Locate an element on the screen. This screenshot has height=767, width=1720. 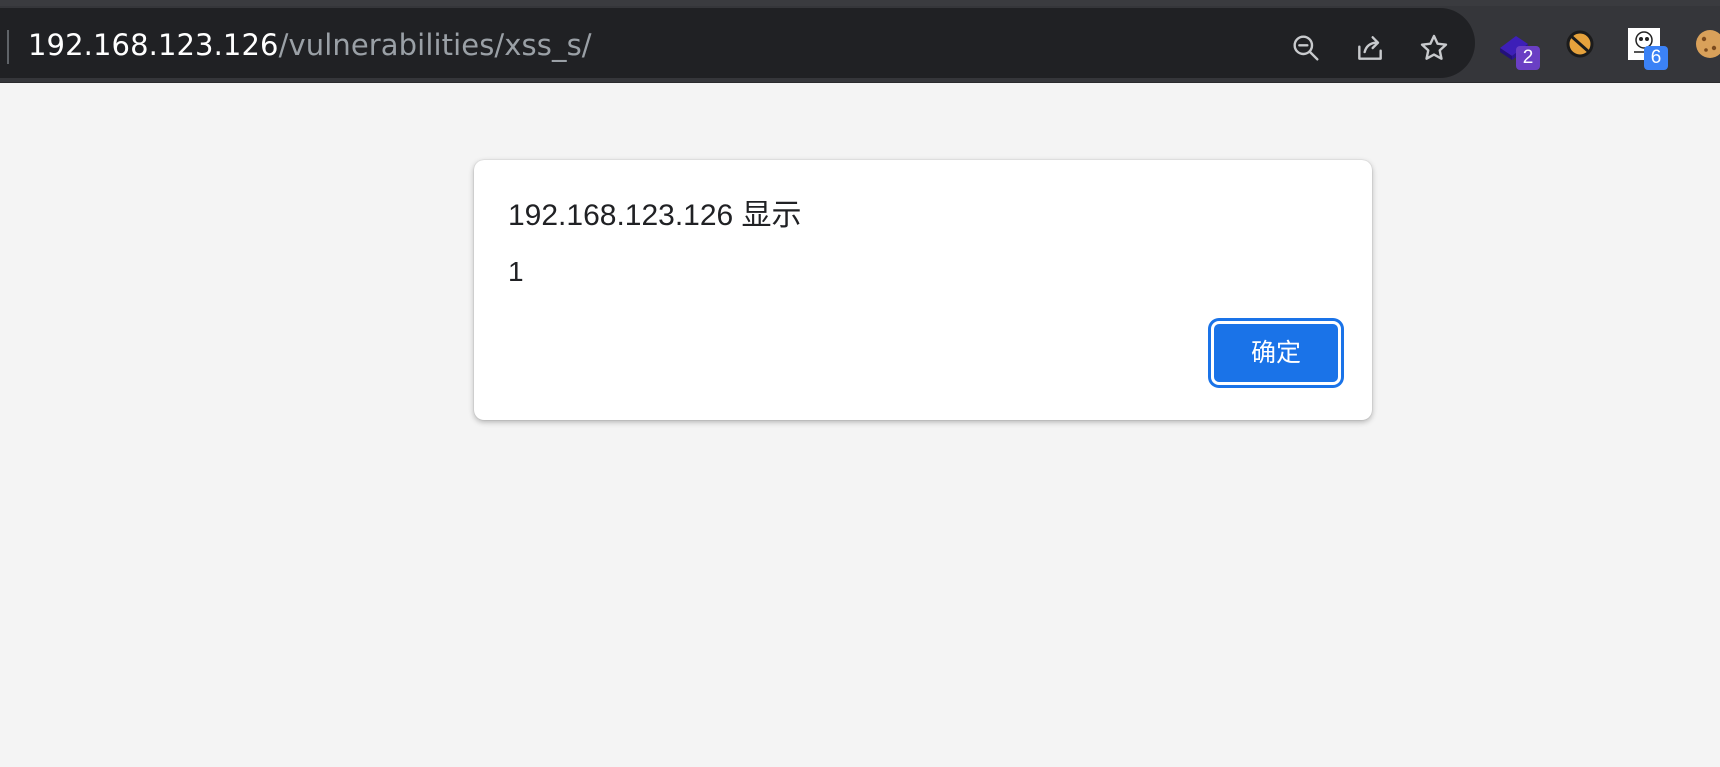
extension-stack-icon: 2 is located at coordinates (1518, 48).